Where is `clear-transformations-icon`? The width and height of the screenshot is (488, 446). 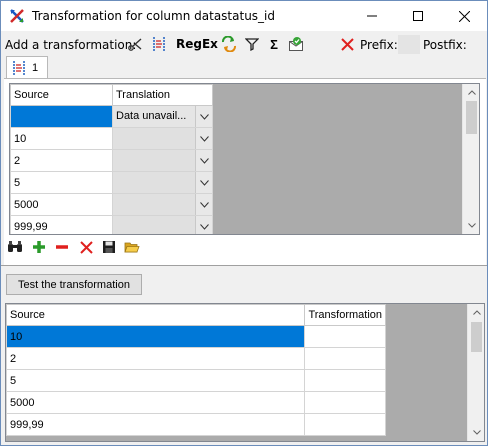
clear-transformations-icon is located at coordinates (347, 44).